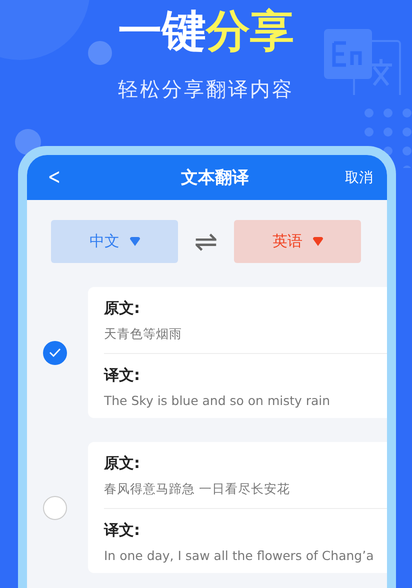  Describe the element at coordinates (206, 241) in the screenshot. I see `swap-button: ⇌` at that location.